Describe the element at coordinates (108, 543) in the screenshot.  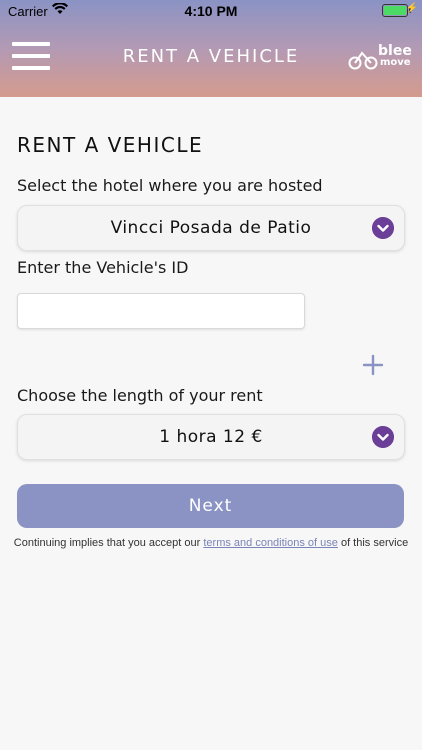
I see `terms-prefix: Continuing implies that you accept our` at that location.